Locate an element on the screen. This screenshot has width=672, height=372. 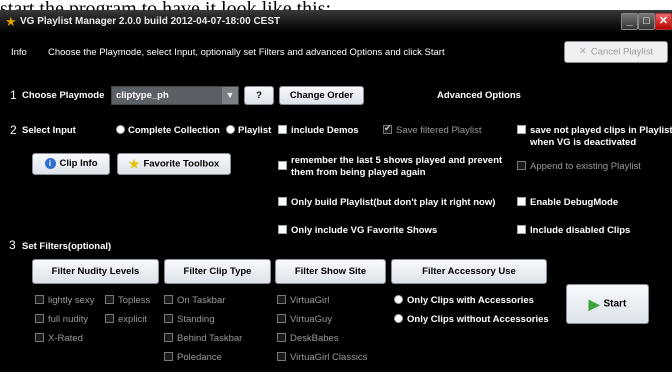
info-icon: i is located at coordinates (50, 163).